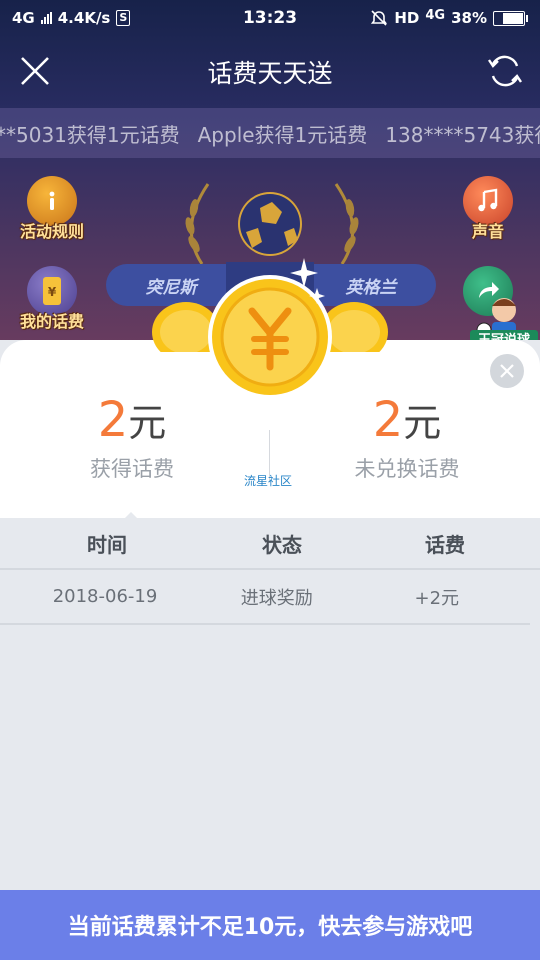 This screenshot has width=540, height=960. I want to click on sound-label: 声音, so click(487, 231).